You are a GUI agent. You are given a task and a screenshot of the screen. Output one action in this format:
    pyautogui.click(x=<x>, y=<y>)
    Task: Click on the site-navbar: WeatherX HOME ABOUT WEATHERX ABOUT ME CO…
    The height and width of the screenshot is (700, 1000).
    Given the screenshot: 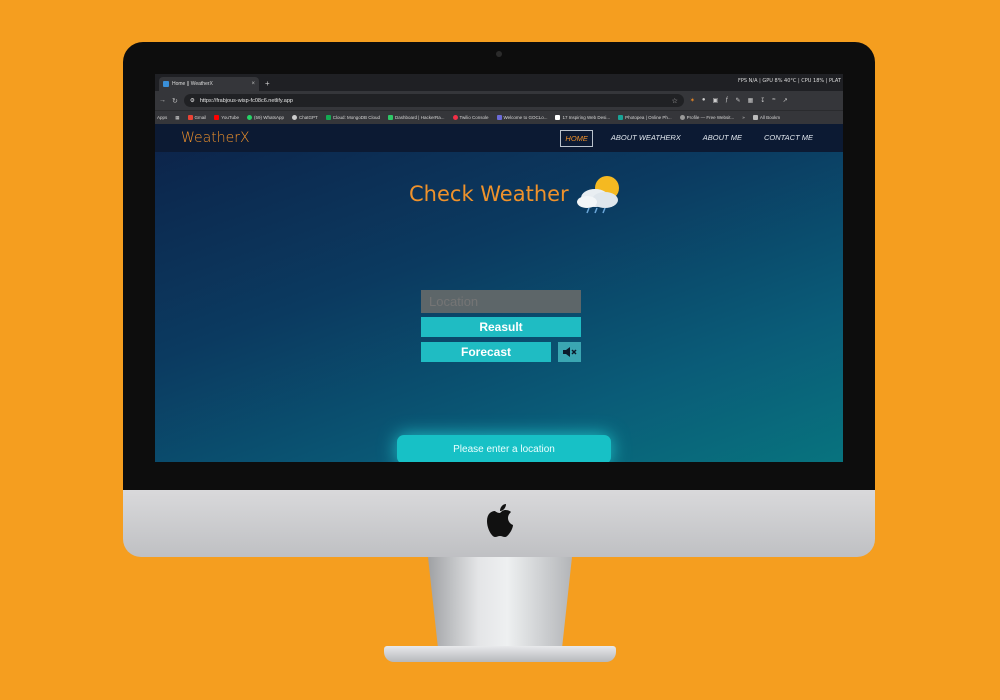 What is the action you would take?
    pyautogui.click(x=499, y=138)
    